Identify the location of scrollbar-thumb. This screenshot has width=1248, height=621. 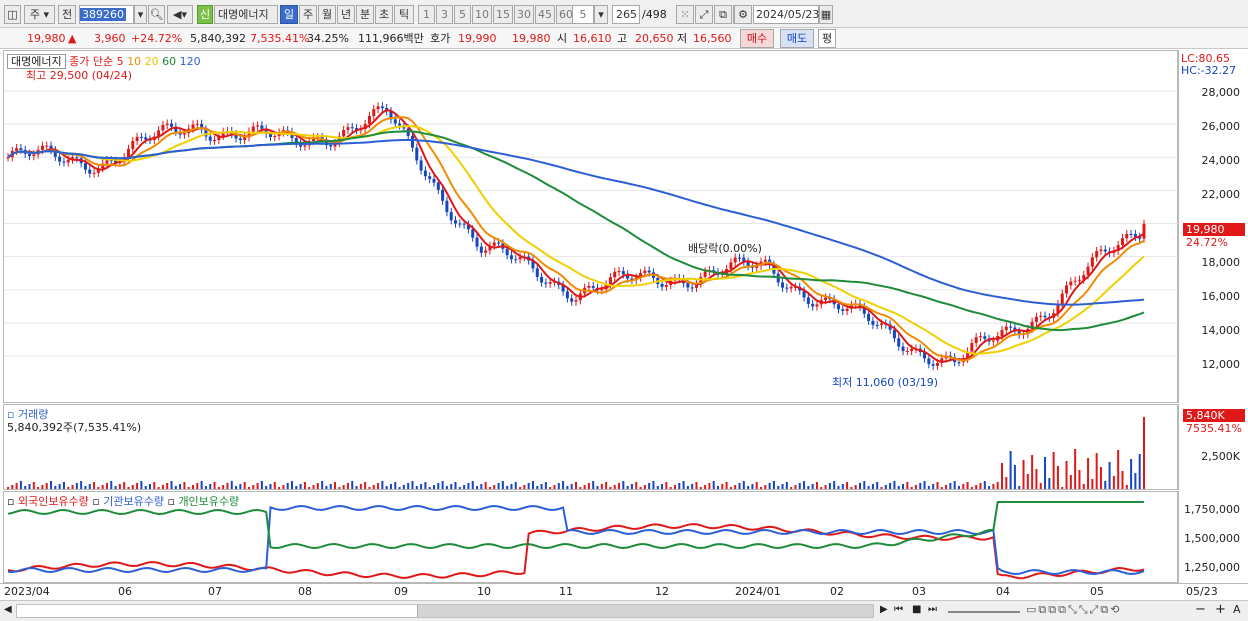
(645, 611).